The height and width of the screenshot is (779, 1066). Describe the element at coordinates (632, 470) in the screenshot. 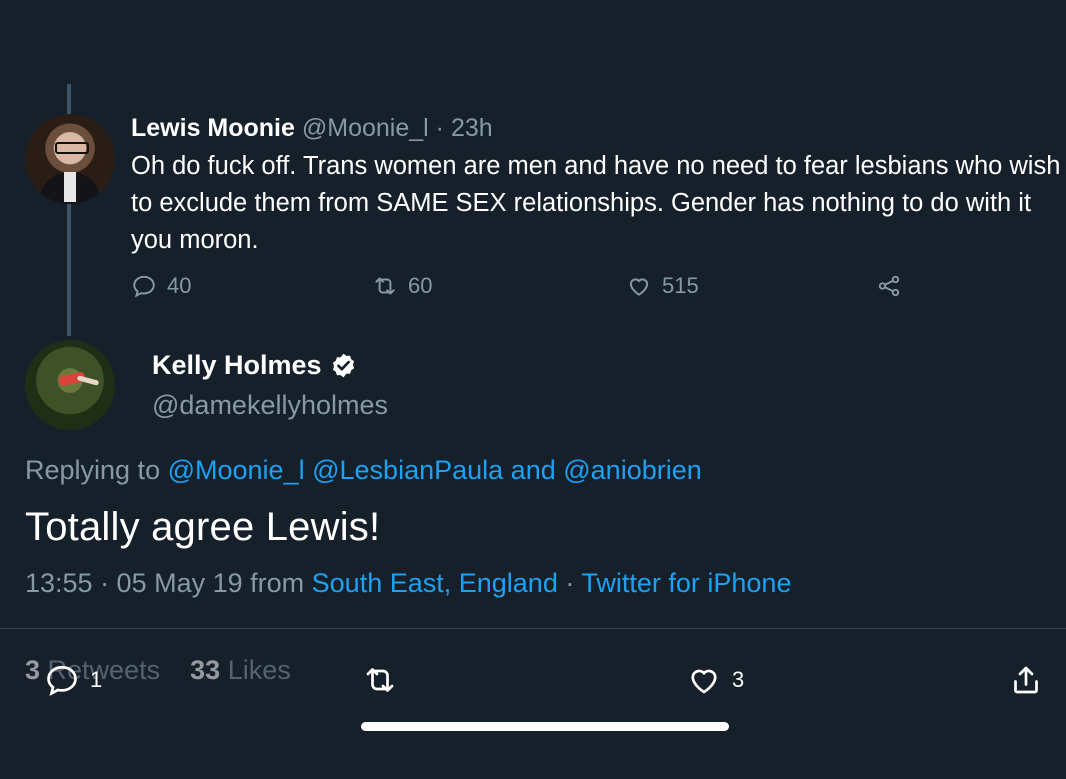

I see `reply-mention-aniobrien: @aniobrien` at that location.